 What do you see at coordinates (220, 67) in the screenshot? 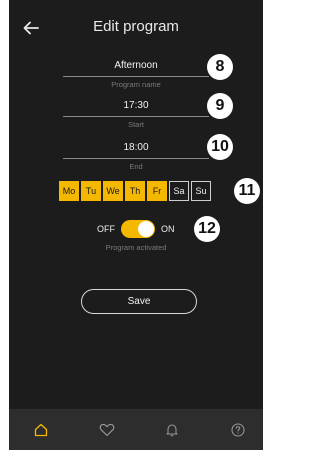
I see `callout-badge-8: 8` at bounding box center [220, 67].